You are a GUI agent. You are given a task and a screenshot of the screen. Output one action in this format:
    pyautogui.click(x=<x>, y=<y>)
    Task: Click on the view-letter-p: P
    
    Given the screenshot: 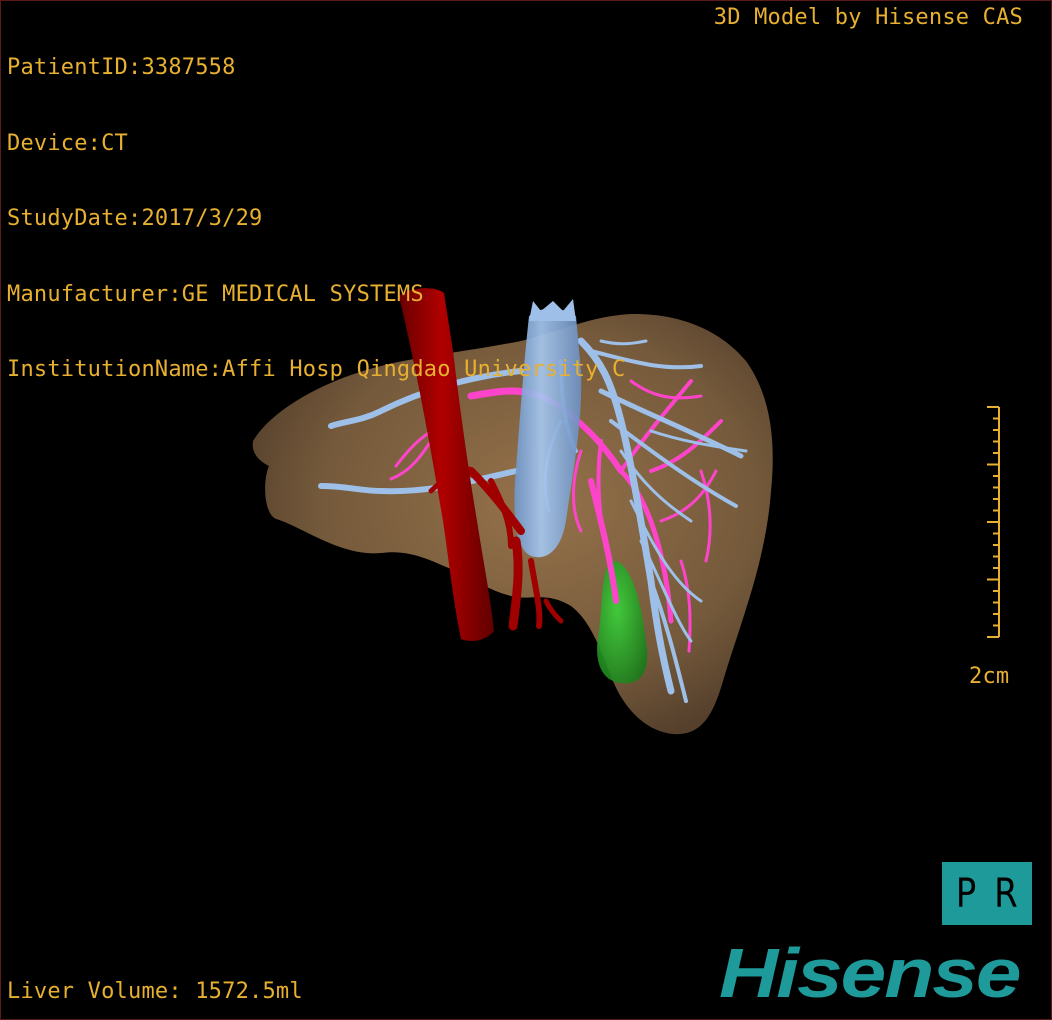 What is the action you would take?
    pyautogui.click(x=966, y=893)
    